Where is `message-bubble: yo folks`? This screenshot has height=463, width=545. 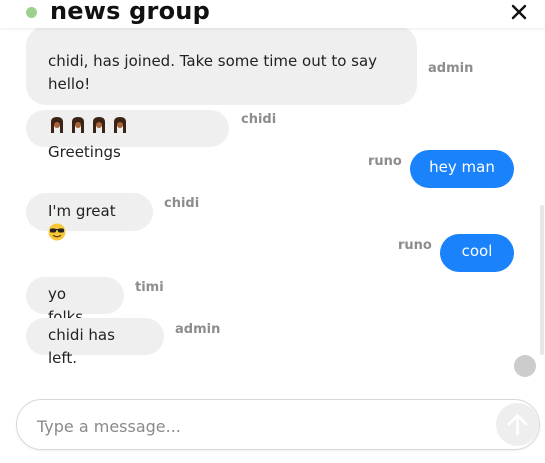 message-bubble: yo folks is located at coordinates (75, 301).